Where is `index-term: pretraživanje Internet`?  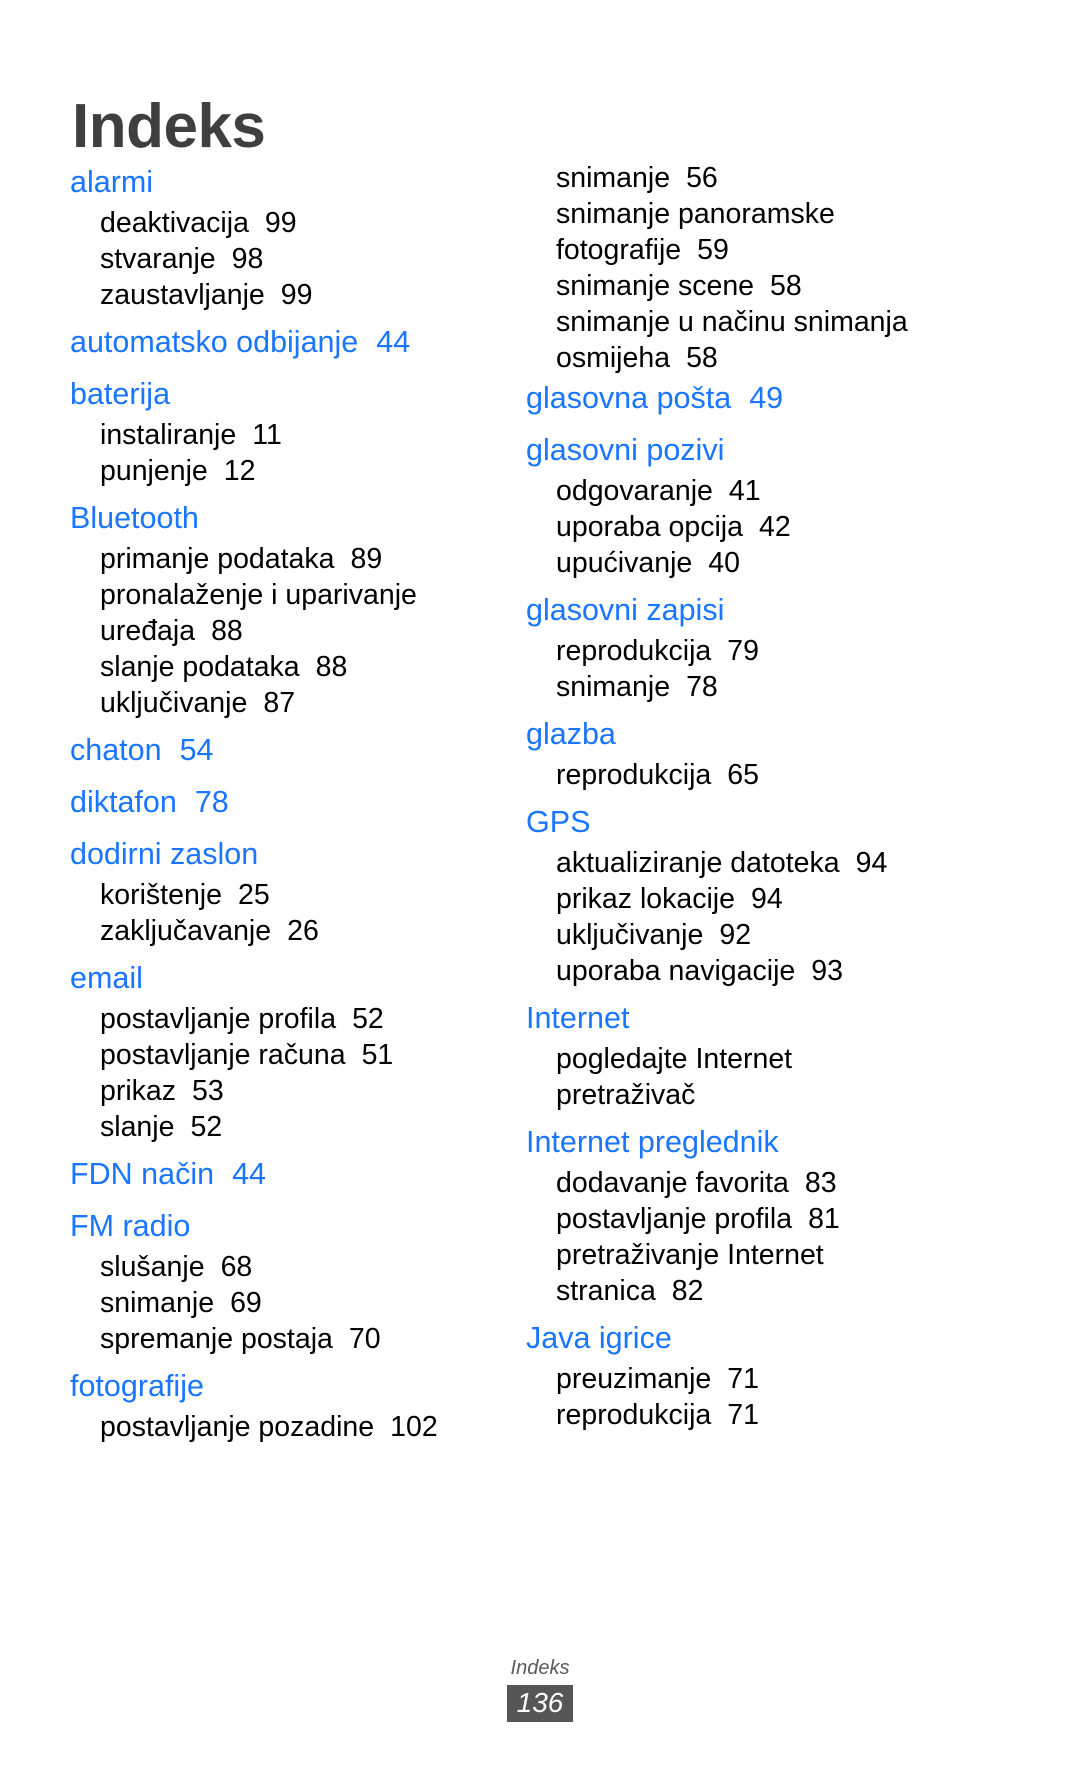 index-term: pretraživanje Internet is located at coordinates (690, 1255).